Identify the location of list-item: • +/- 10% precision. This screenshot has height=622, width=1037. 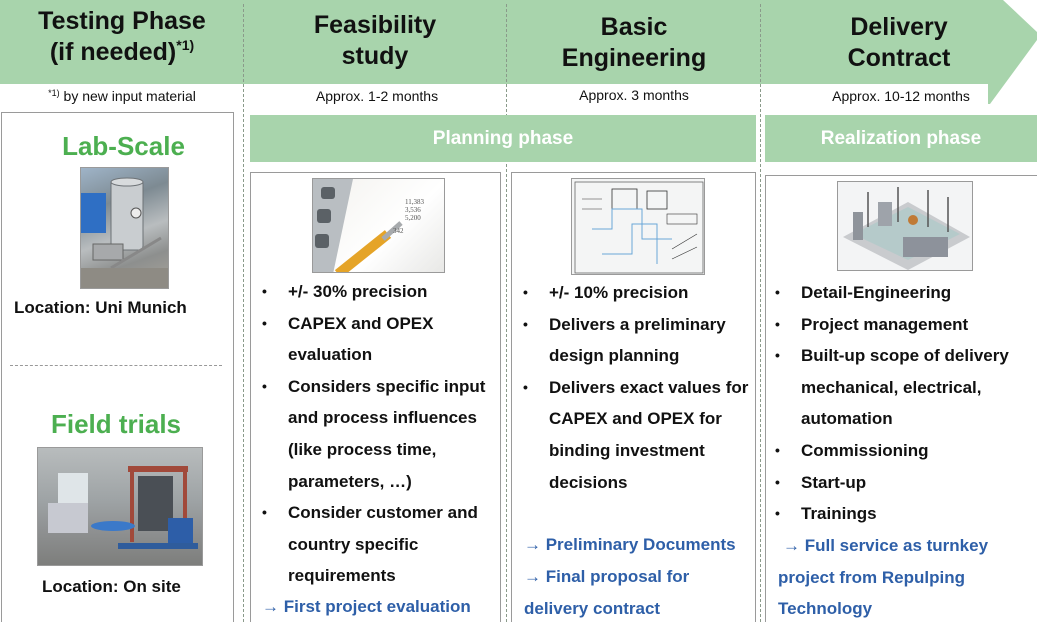
(634, 293).